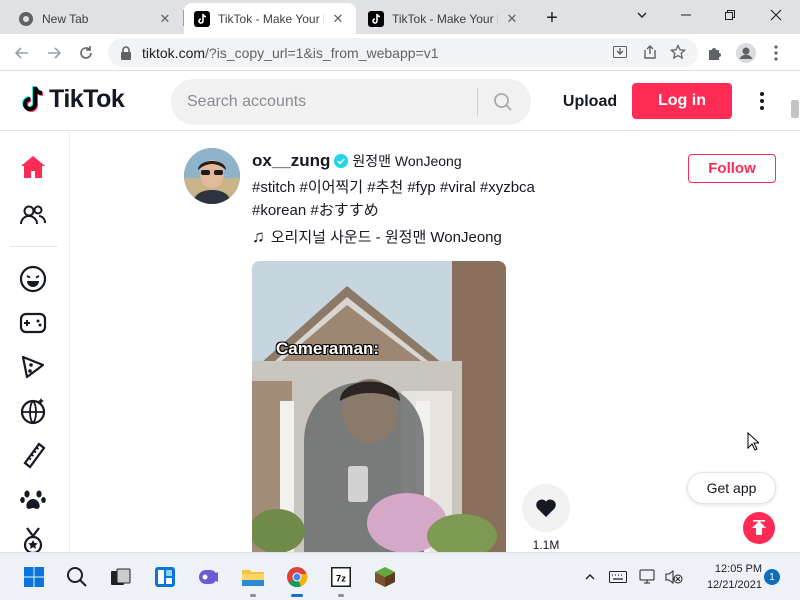 Image resolution: width=800 pixels, height=600 pixels. Describe the element at coordinates (209, 577) in the screenshot. I see `teams-chat-icon` at that location.